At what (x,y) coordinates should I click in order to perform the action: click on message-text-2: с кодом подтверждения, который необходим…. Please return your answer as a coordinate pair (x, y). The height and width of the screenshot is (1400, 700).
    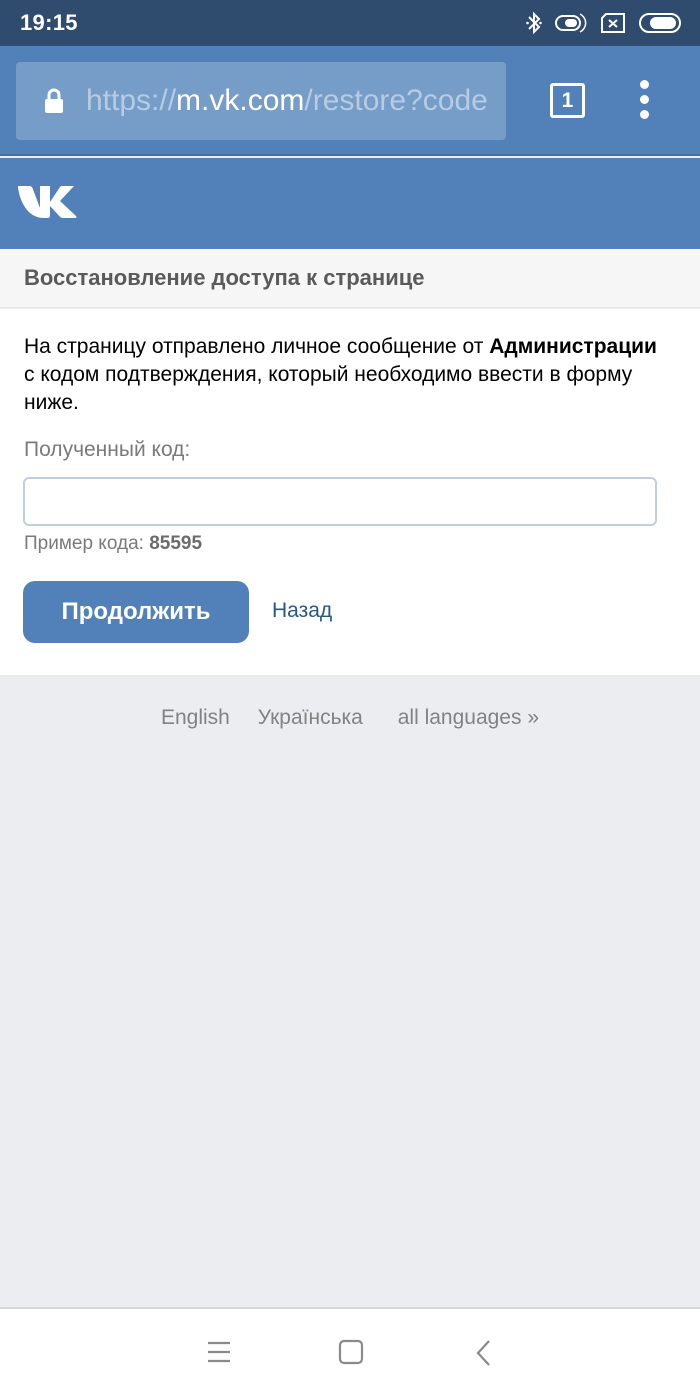
    Looking at the image, I should click on (328, 388).